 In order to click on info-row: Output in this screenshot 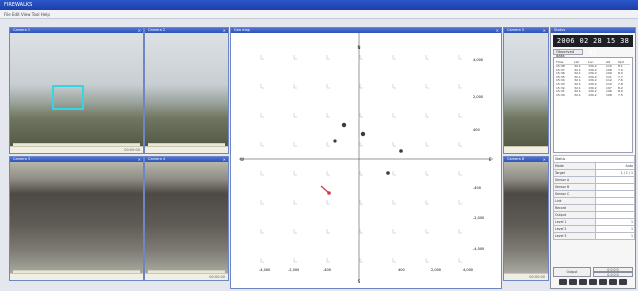, I will do `click(594, 215)`.